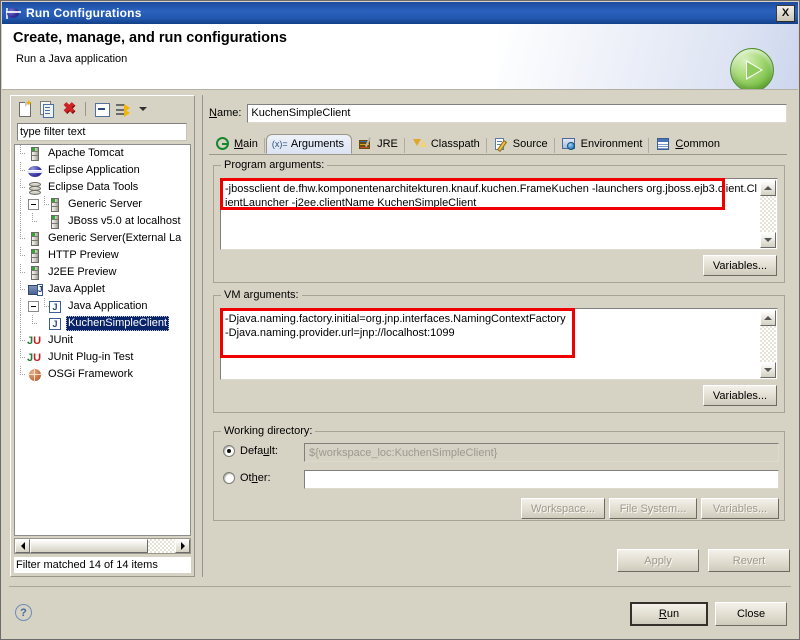  Describe the element at coordinates (603, 144) in the screenshot. I see `tab-environment: Environment` at that location.